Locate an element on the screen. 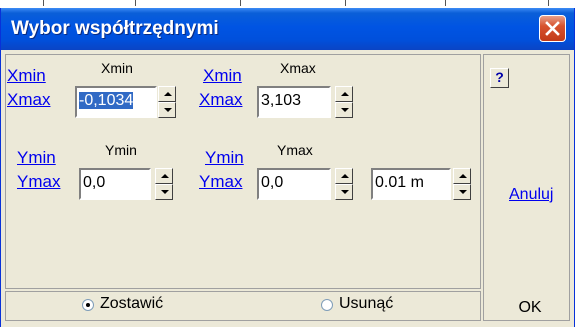 This screenshot has width=575, height=327. dialog-title: Wybor współtrzędnymi is located at coordinates (115, 28).